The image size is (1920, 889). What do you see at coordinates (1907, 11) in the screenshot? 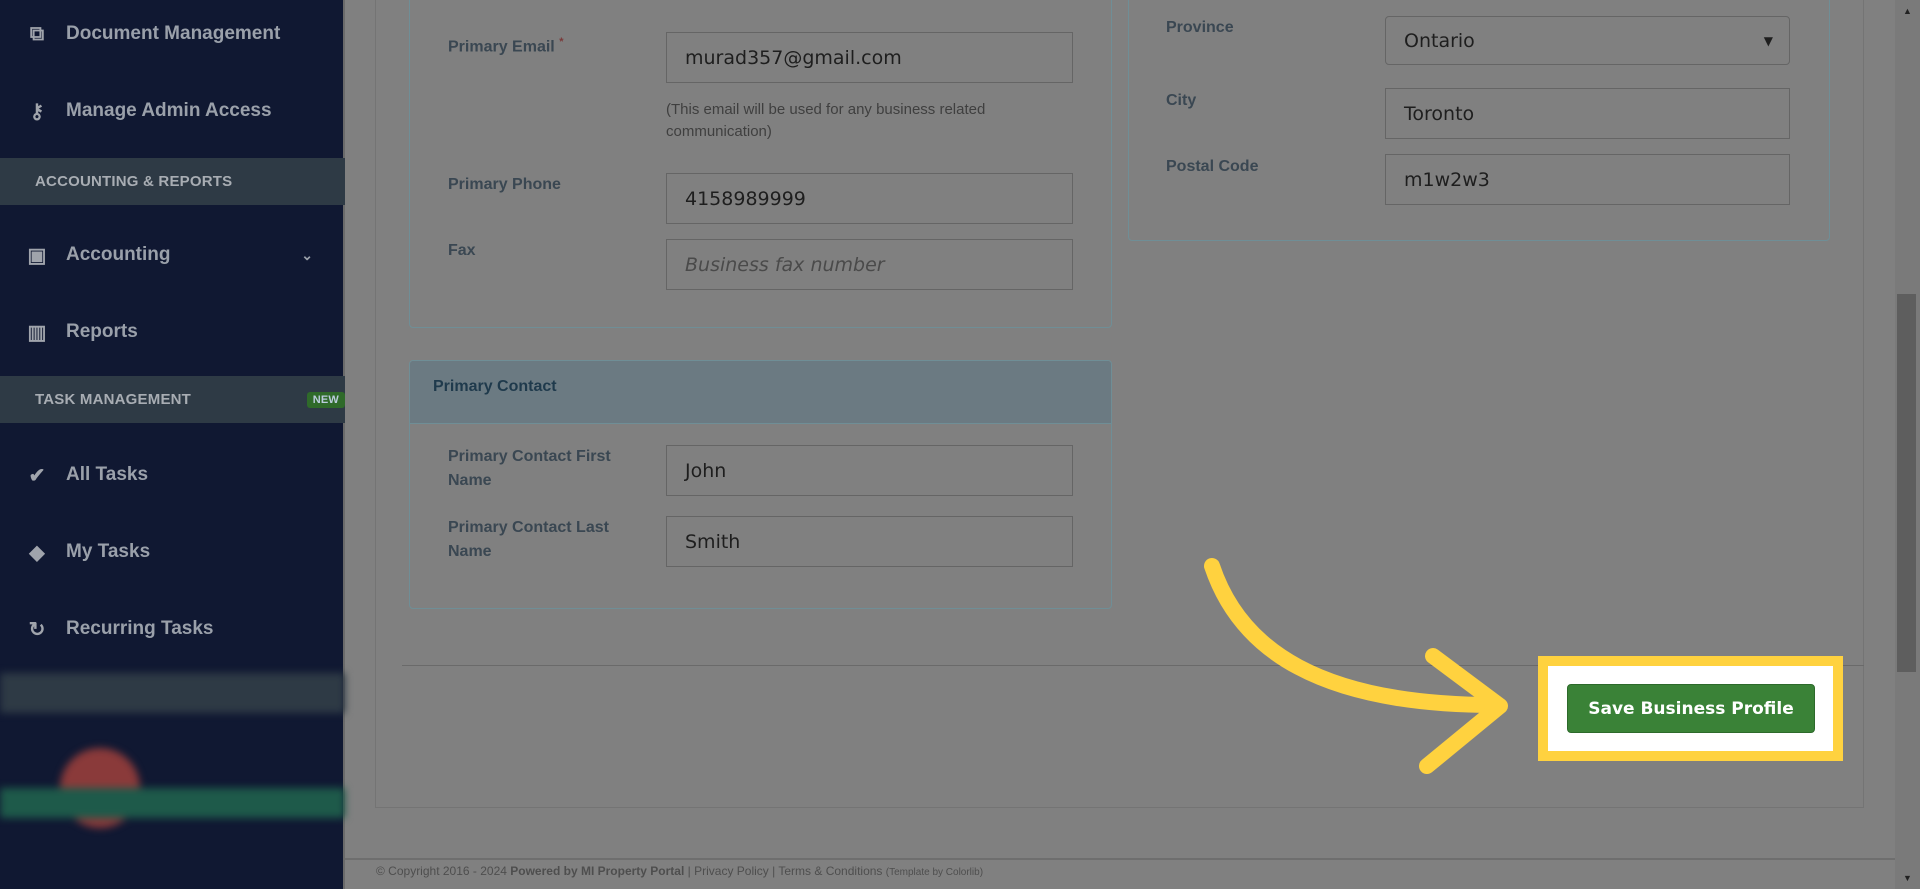
I see `scroll-up-icon: ▲` at bounding box center [1907, 11].